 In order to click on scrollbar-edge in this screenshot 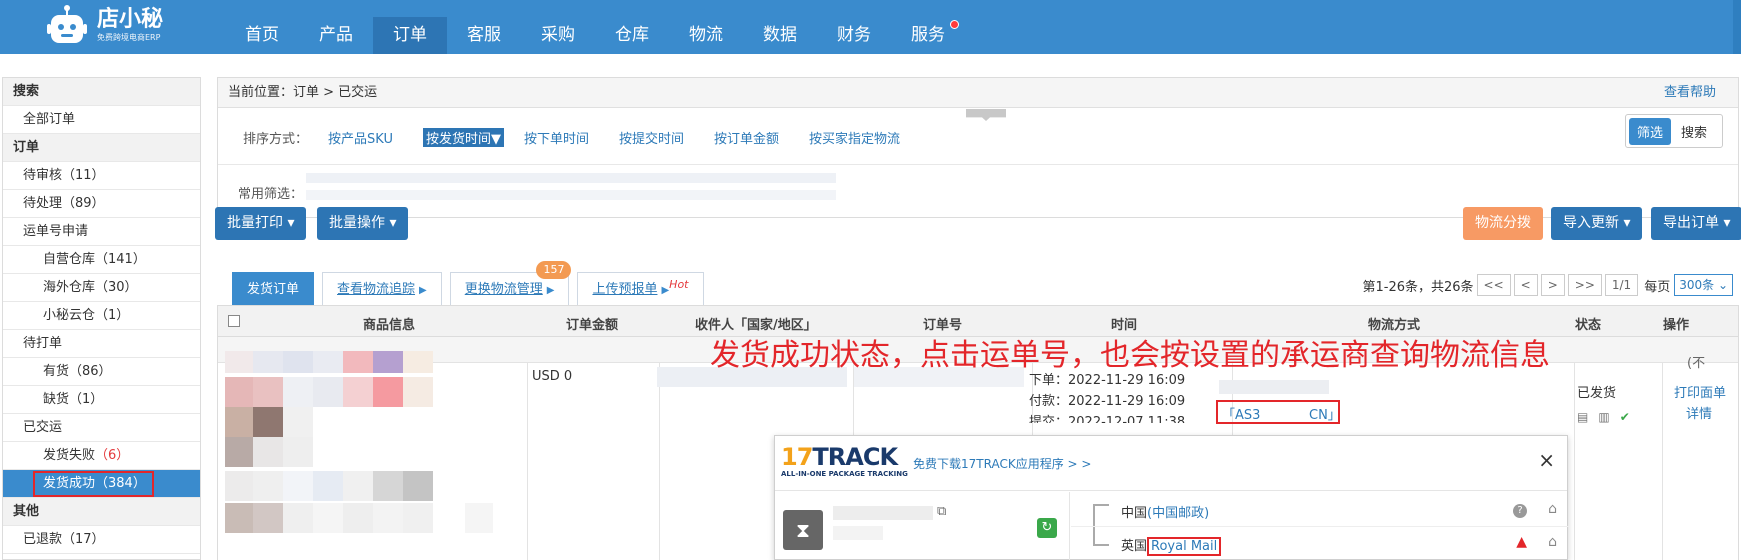, I will do `click(1737, 27)`.